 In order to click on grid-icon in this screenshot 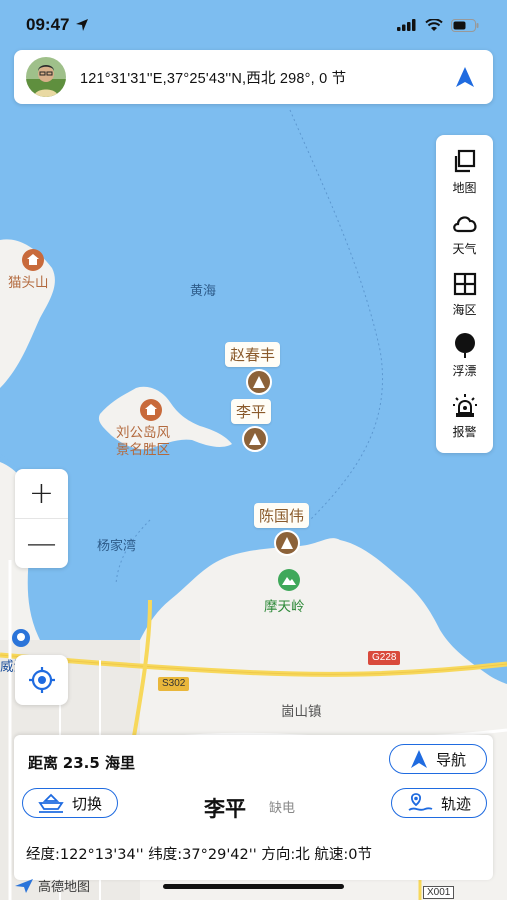, I will do `click(464, 284)`.